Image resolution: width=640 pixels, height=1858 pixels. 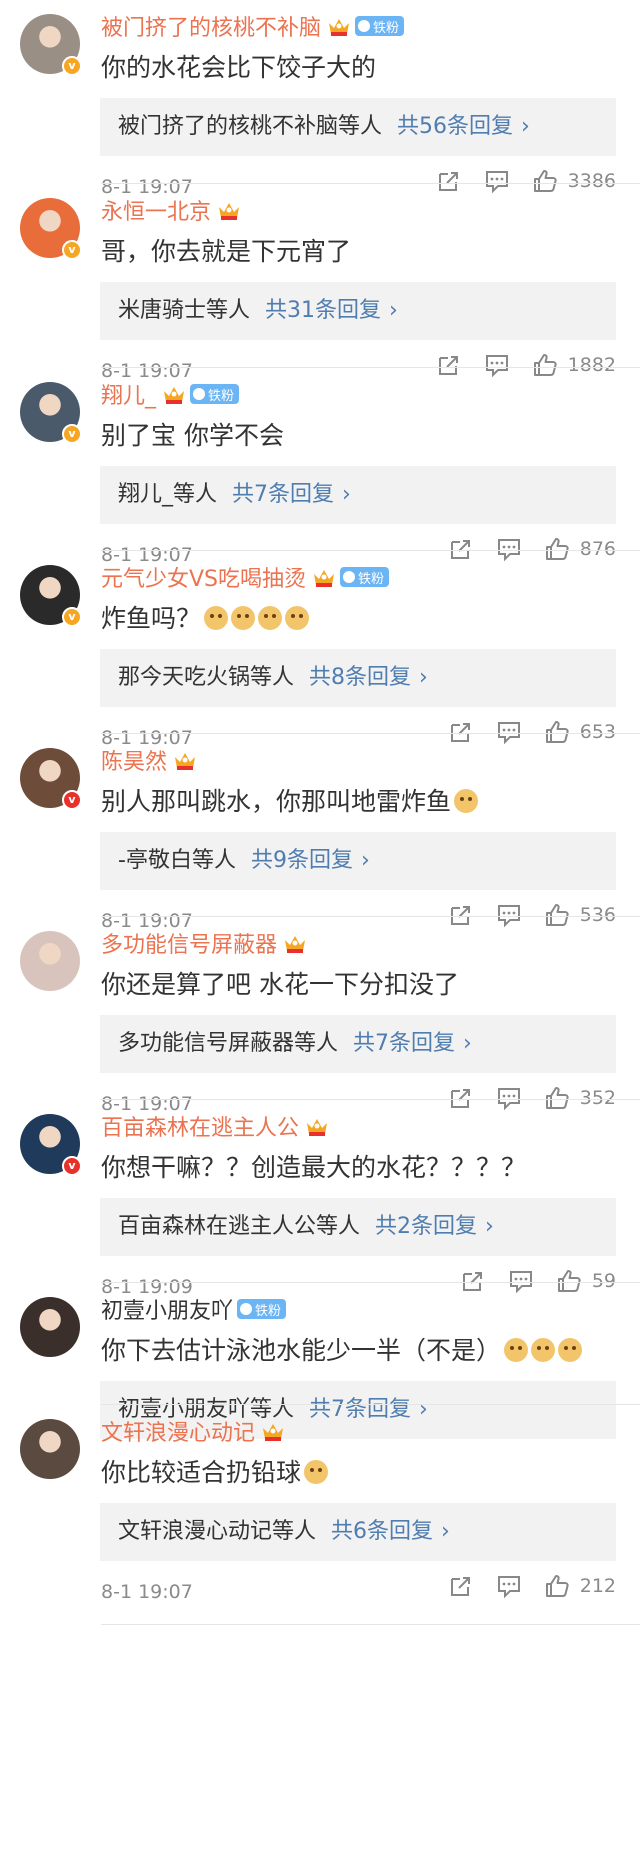 I want to click on comment-actions: 212, so click(x=521, y=1586).